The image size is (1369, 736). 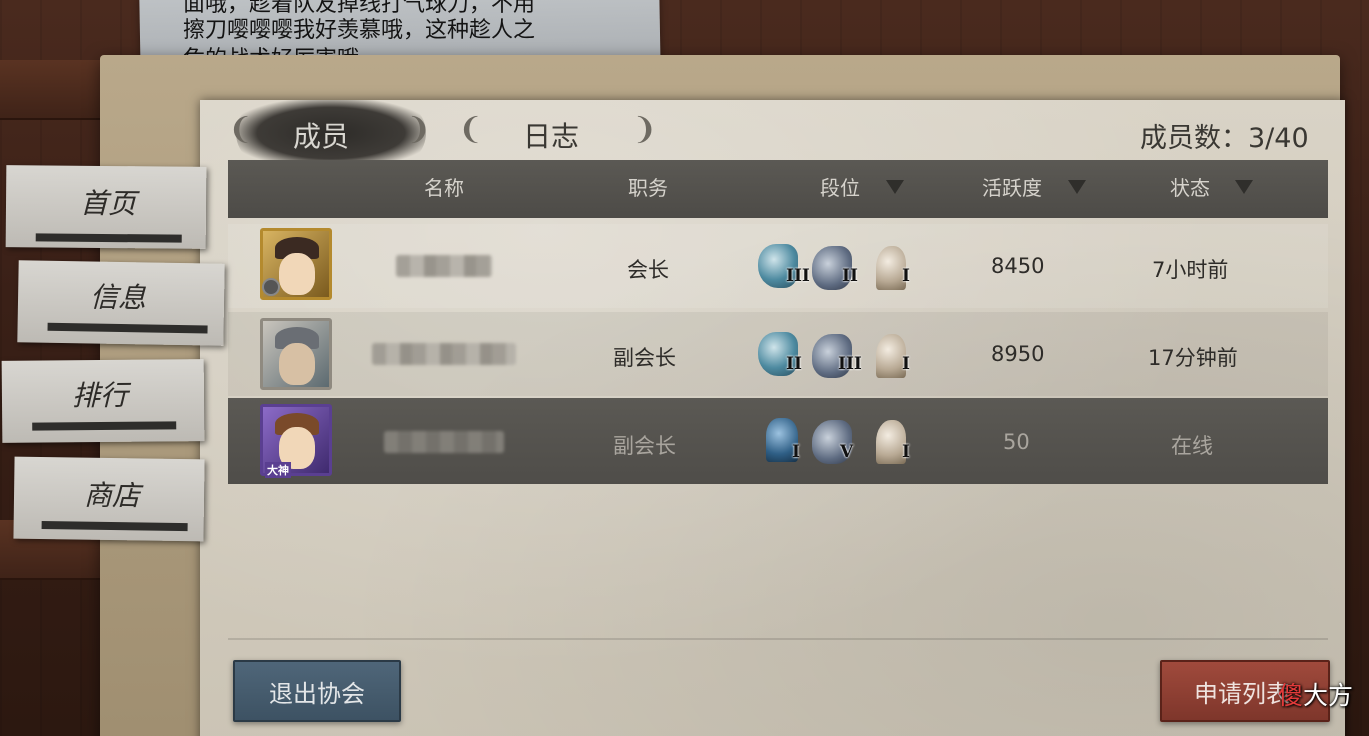 What do you see at coordinates (778, 189) in the screenshot?
I see `table-header` at bounding box center [778, 189].